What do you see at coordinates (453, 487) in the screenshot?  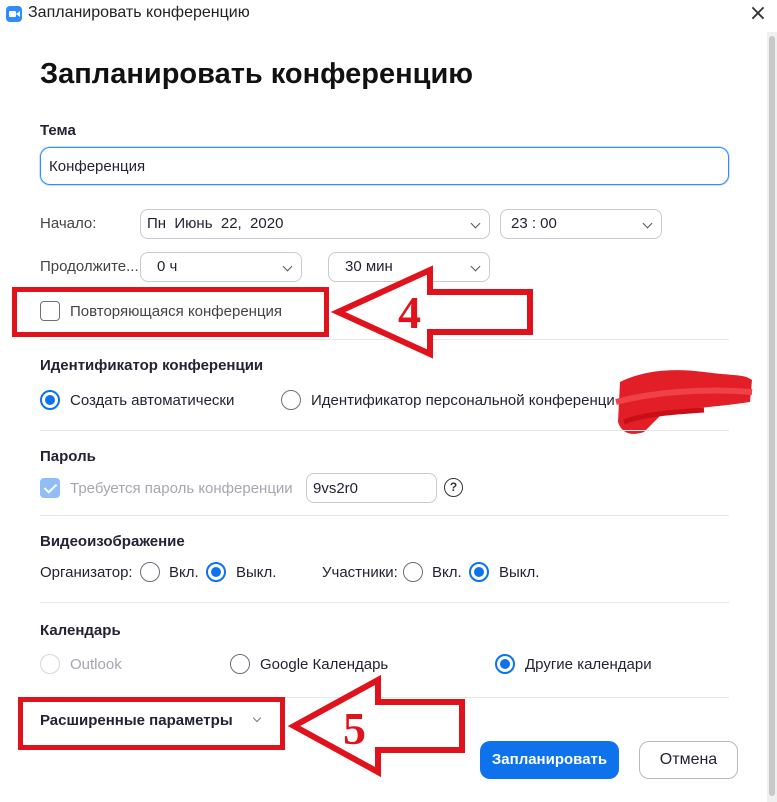 I see `question-icon: ?` at bounding box center [453, 487].